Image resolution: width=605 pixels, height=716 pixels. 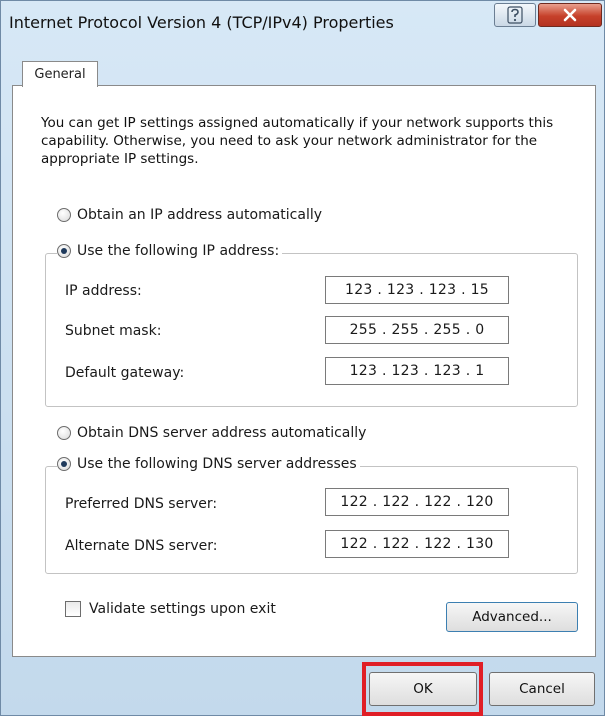 I want to click on help-icon, so click(x=515, y=15).